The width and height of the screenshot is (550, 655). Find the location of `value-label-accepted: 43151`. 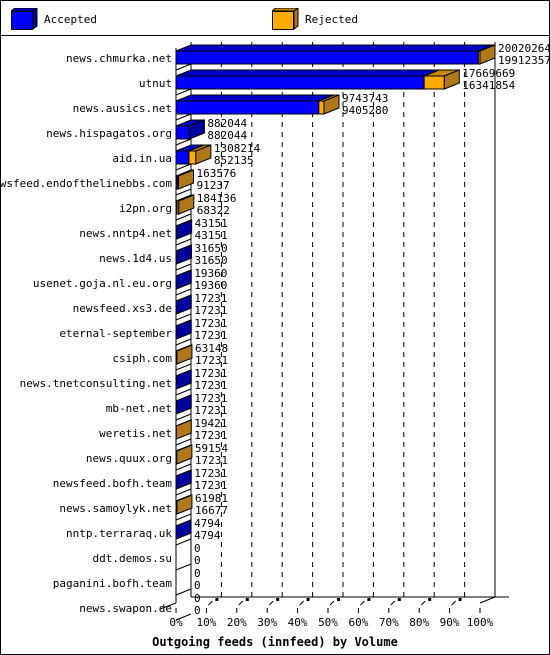

value-label-accepted: 43151 is located at coordinates (211, 235).